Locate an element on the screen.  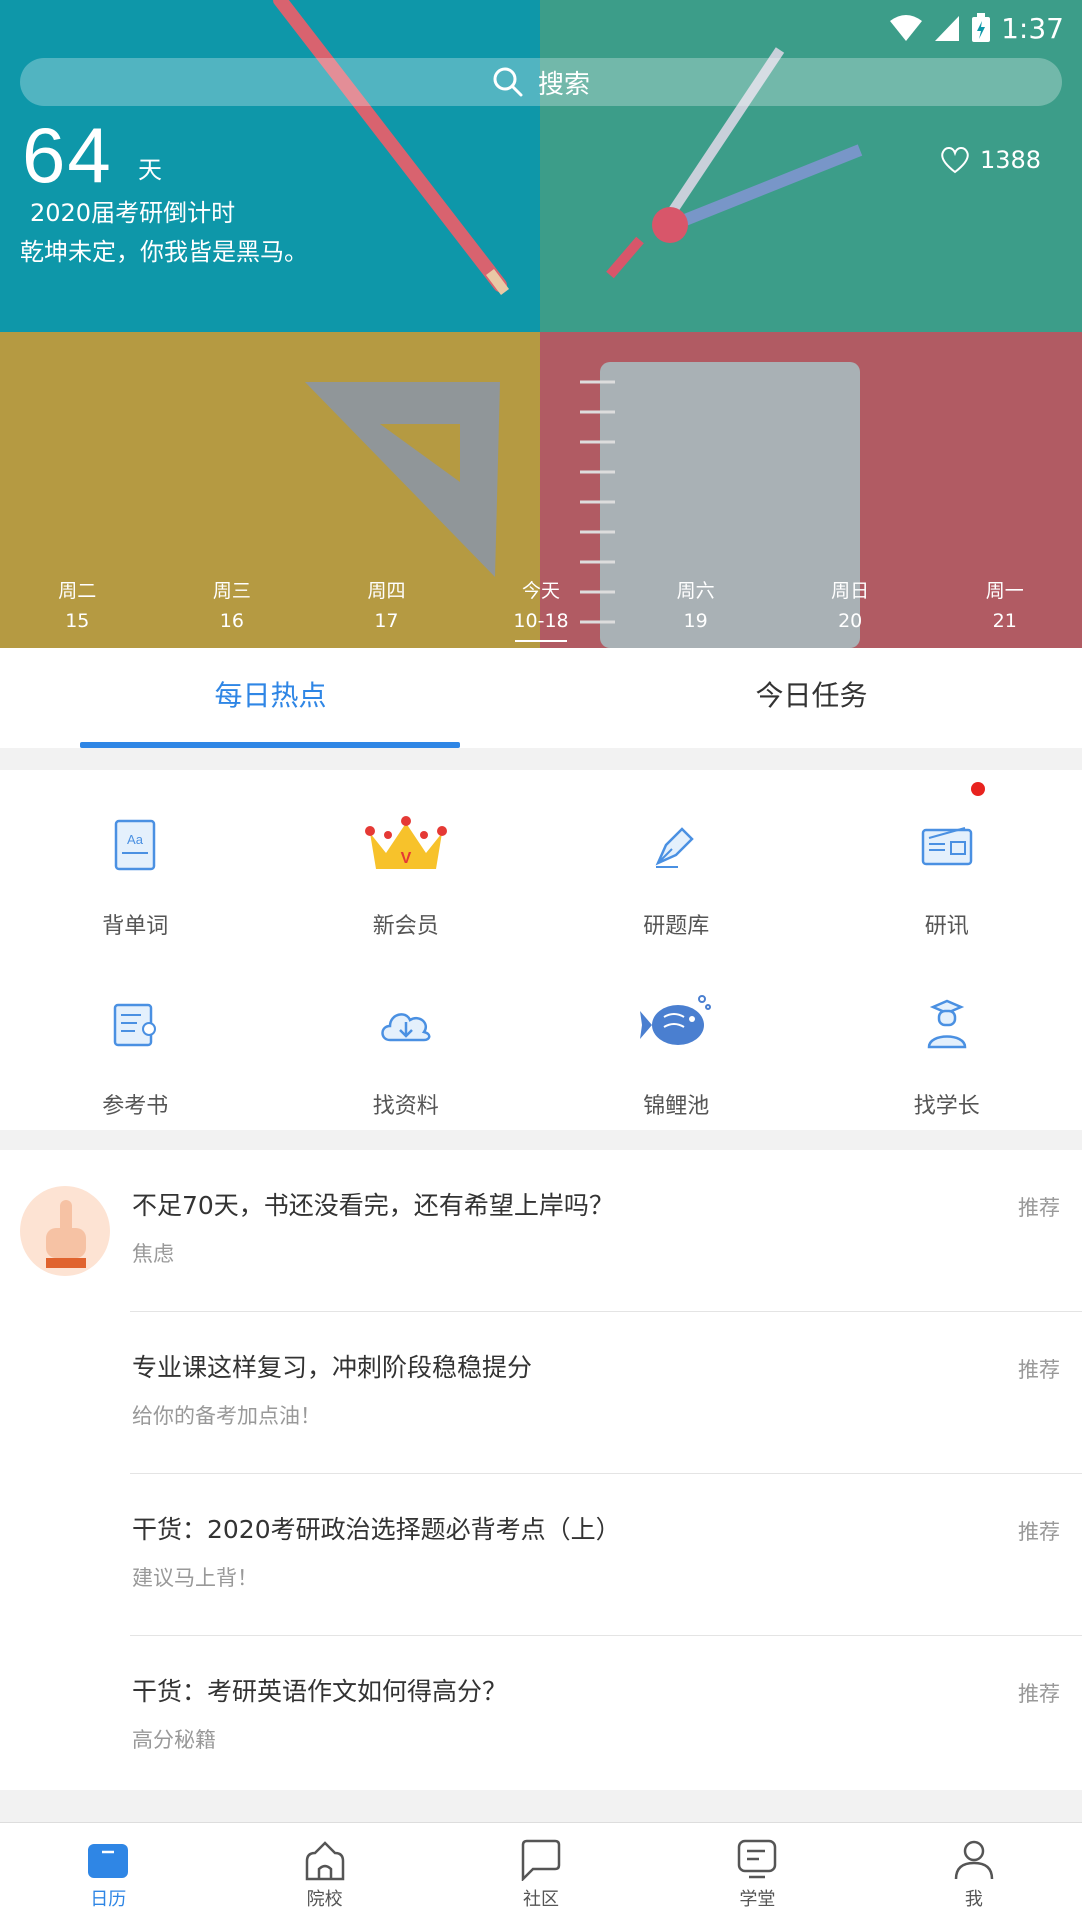
feature-label: 找学长 is located at coordinates (947, 1104).